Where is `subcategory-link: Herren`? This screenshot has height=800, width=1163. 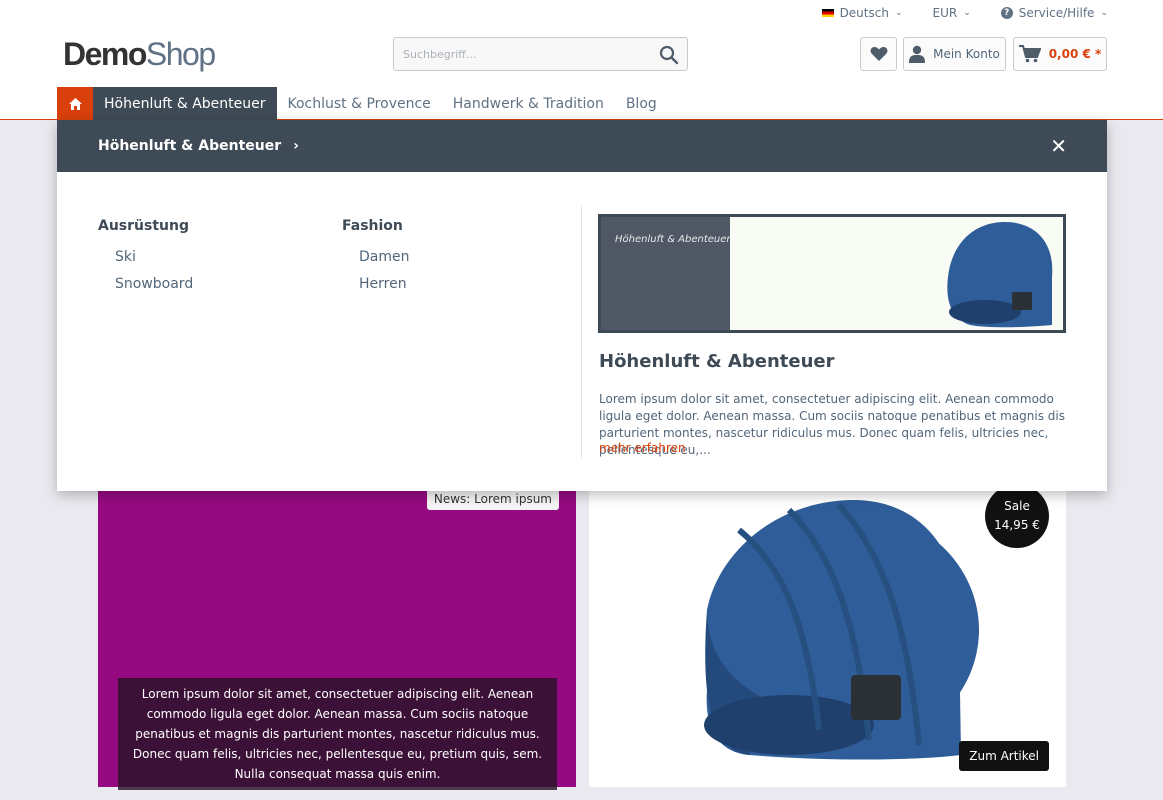
subcategory-link: Herren is located at coordinates (384, 284).